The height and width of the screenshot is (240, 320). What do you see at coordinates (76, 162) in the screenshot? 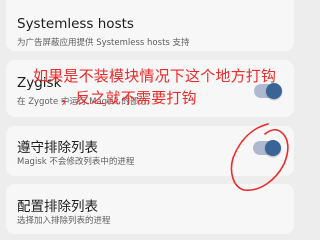
I see `enforce-denylist-subtitle: Magisk 不会修改列表中的进程` at bounding box center [76, 162].